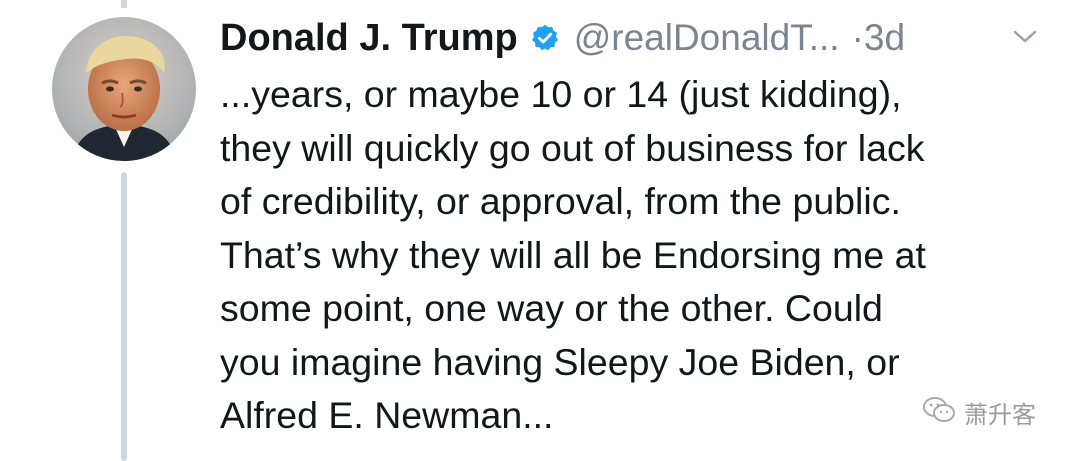 The height and width of the screenshot is (461, 1080). I want to click on avatar, so click(124, 89).